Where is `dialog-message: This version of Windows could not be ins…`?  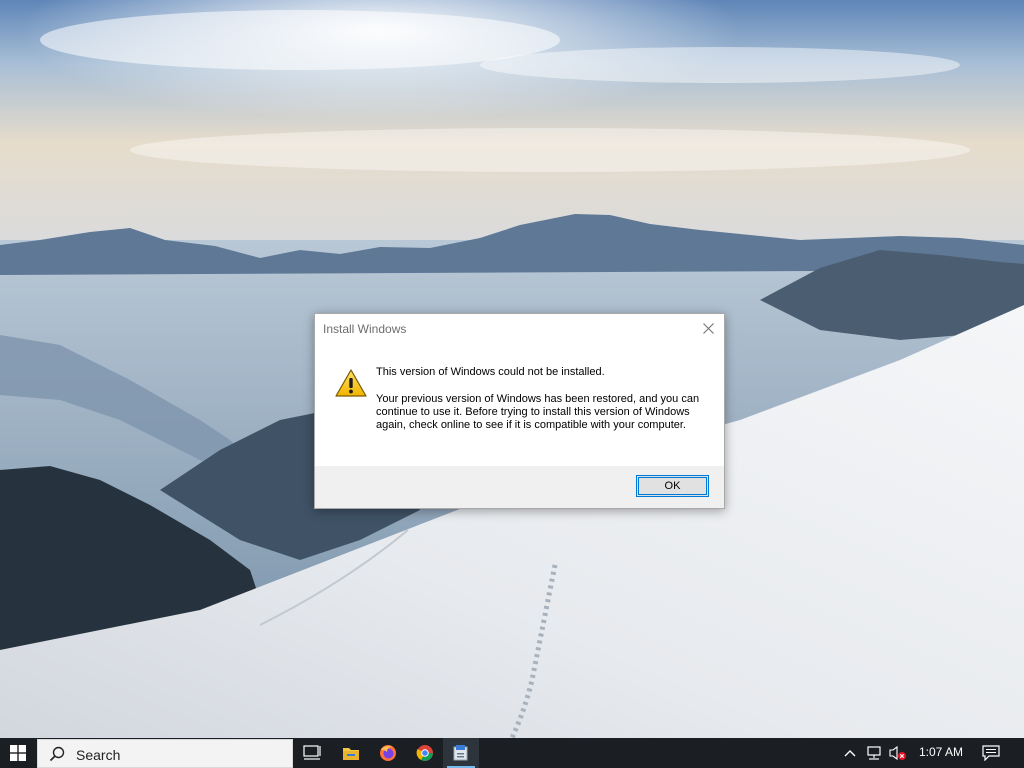
dialog-message: This version of Windows could not be ins… is located at coordinates (544, 399).